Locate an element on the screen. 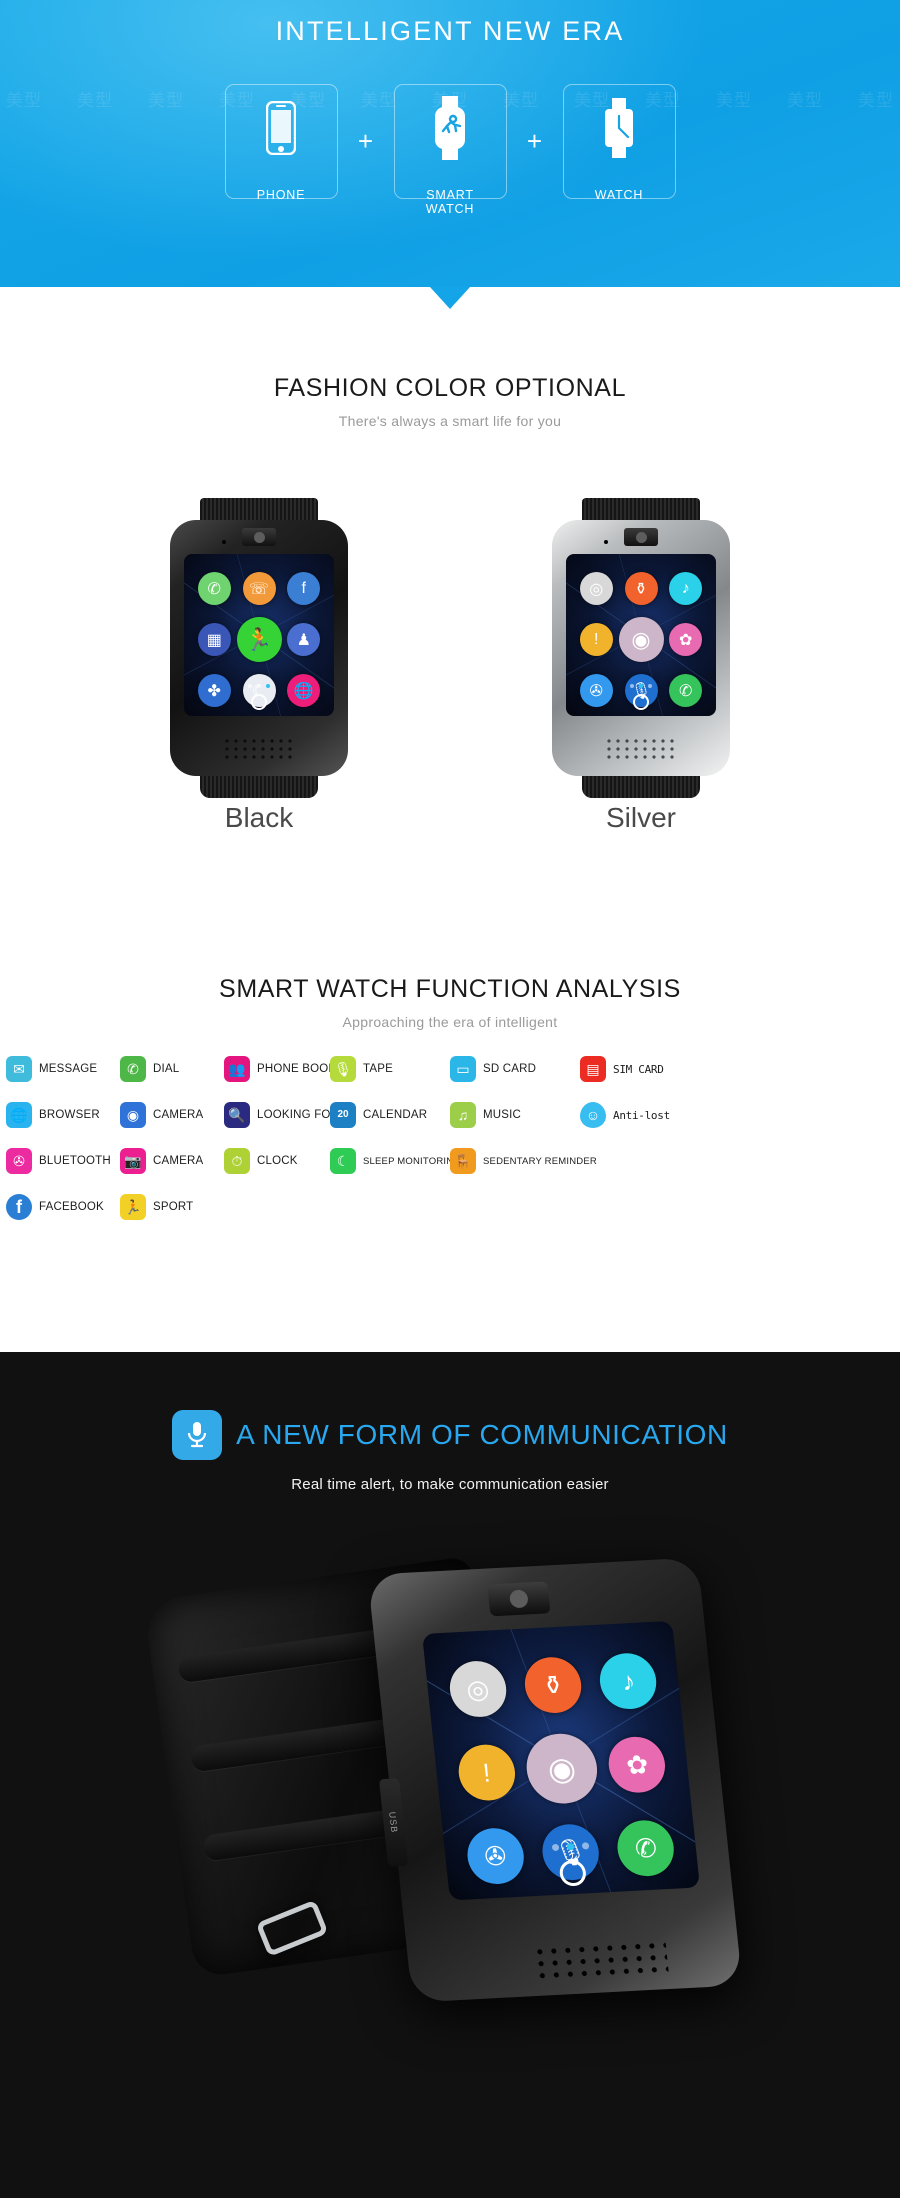 The width and height of the screenshot is (900, 2198). section-arrow is located at coordinates (450, 298).